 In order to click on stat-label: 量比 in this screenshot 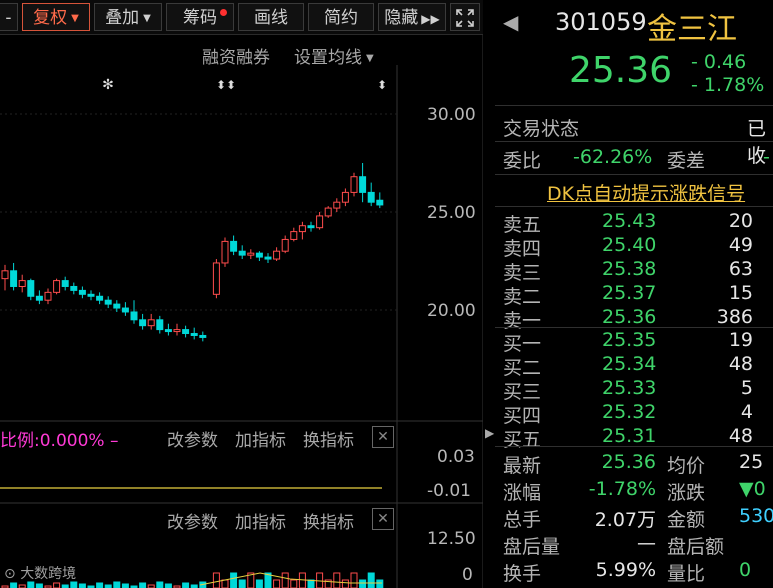, I will do `click(686, 574)`.